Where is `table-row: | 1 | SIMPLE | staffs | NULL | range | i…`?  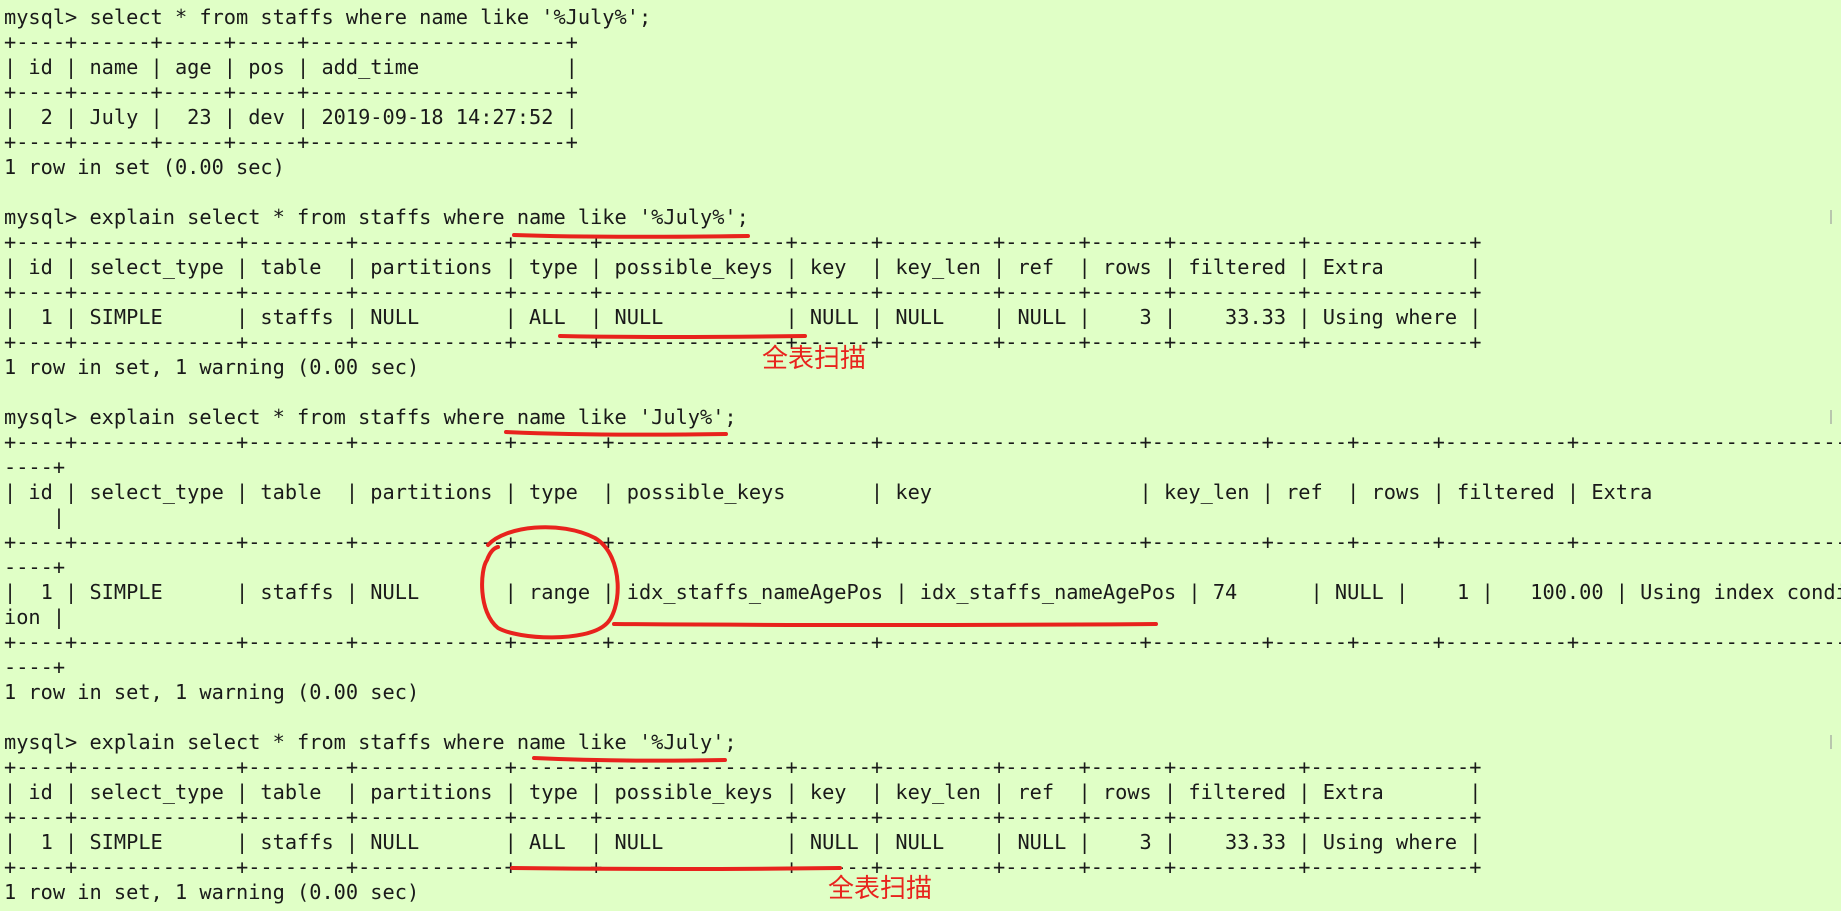 table-row: | 1 | SIMPLE | staffs | NULL | range | i… is located at coordinates (922, 592).